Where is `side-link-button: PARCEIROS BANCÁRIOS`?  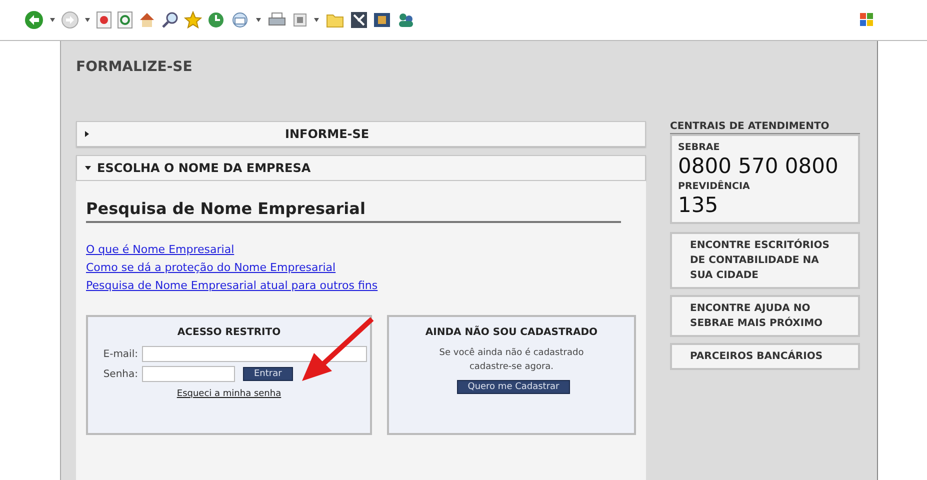
side-link-button: PARCEIROS BANCÁRIOS is located at coordinates (765, 356).